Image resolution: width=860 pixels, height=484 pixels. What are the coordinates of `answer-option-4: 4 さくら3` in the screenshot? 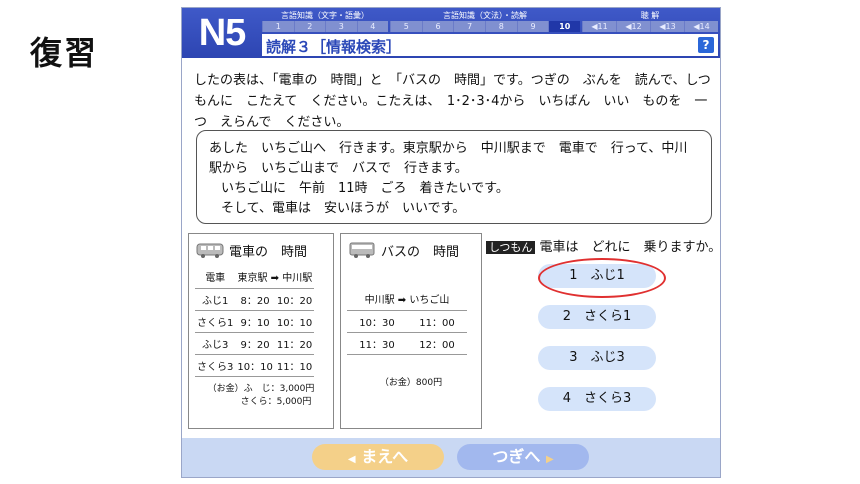 It's located at (597, 399).